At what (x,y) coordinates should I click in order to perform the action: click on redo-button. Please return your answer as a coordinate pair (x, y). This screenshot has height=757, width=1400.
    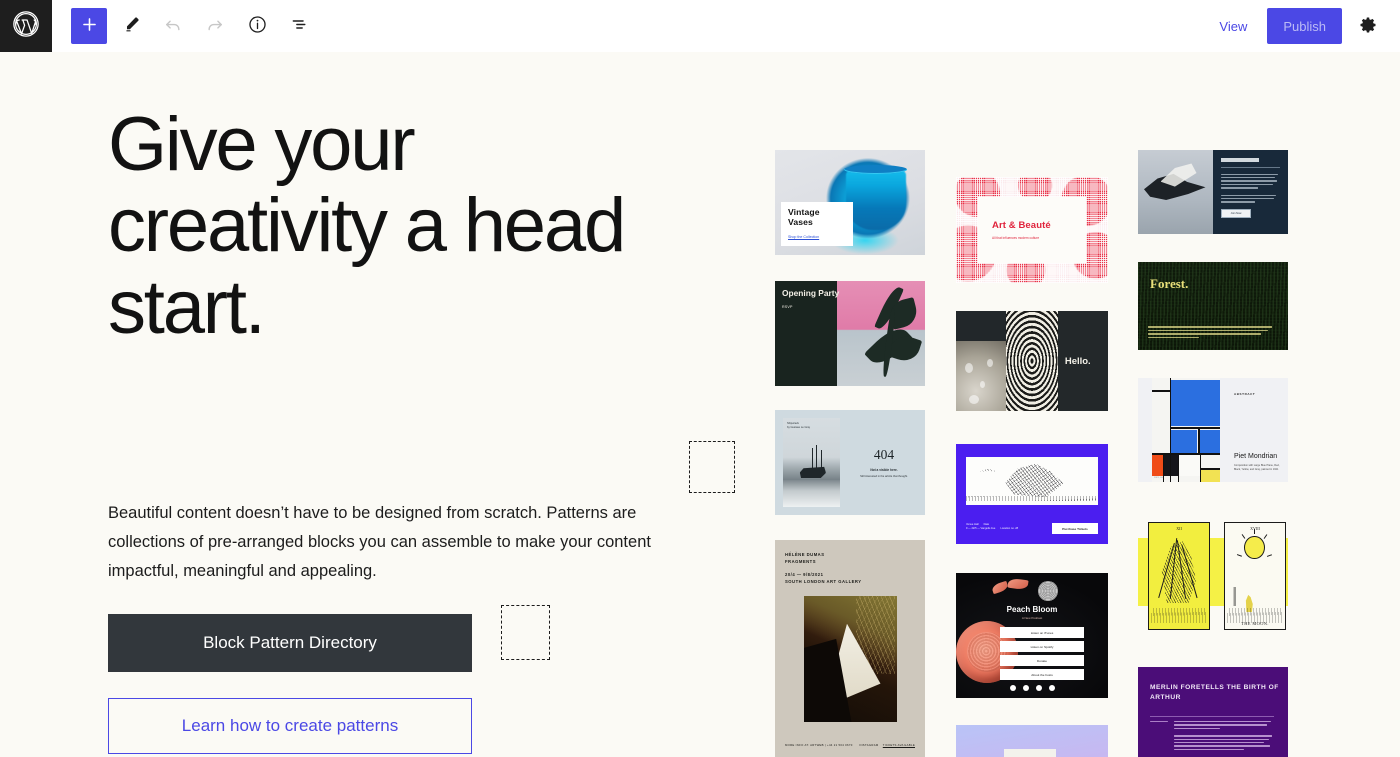
    Looking at the image, I should click on (215, 26).